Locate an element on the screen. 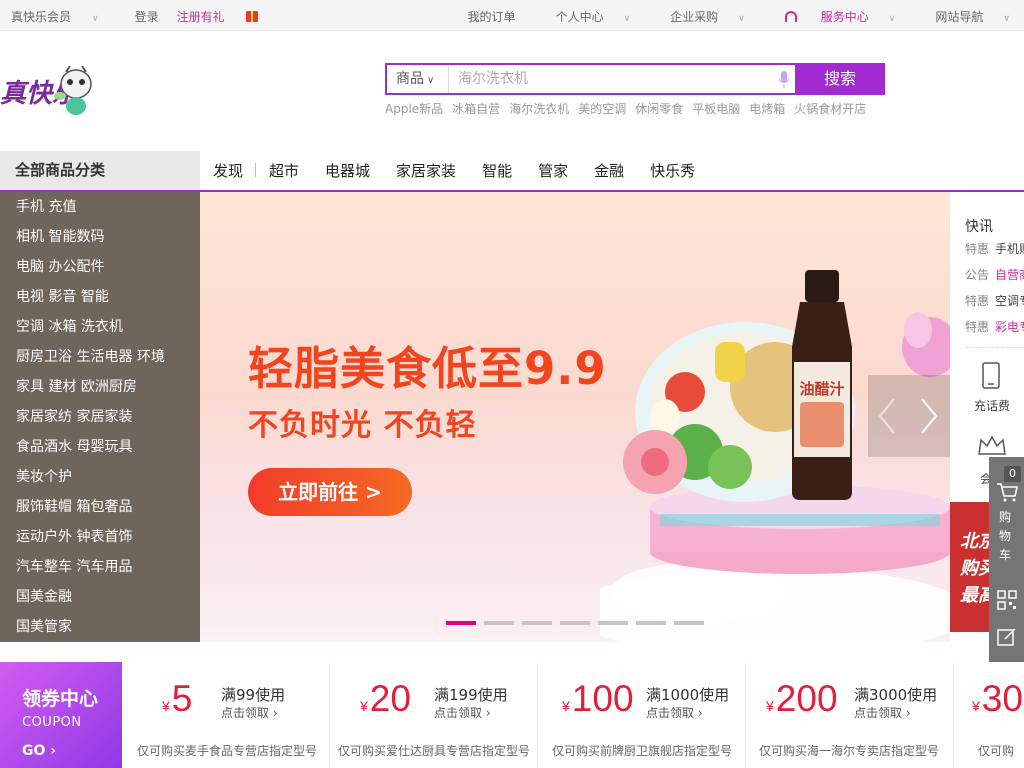 Image resolution: width=1024 pixels, height=768 pixels. news-item: 特惠空调专 is located at coordinates (994, 305).